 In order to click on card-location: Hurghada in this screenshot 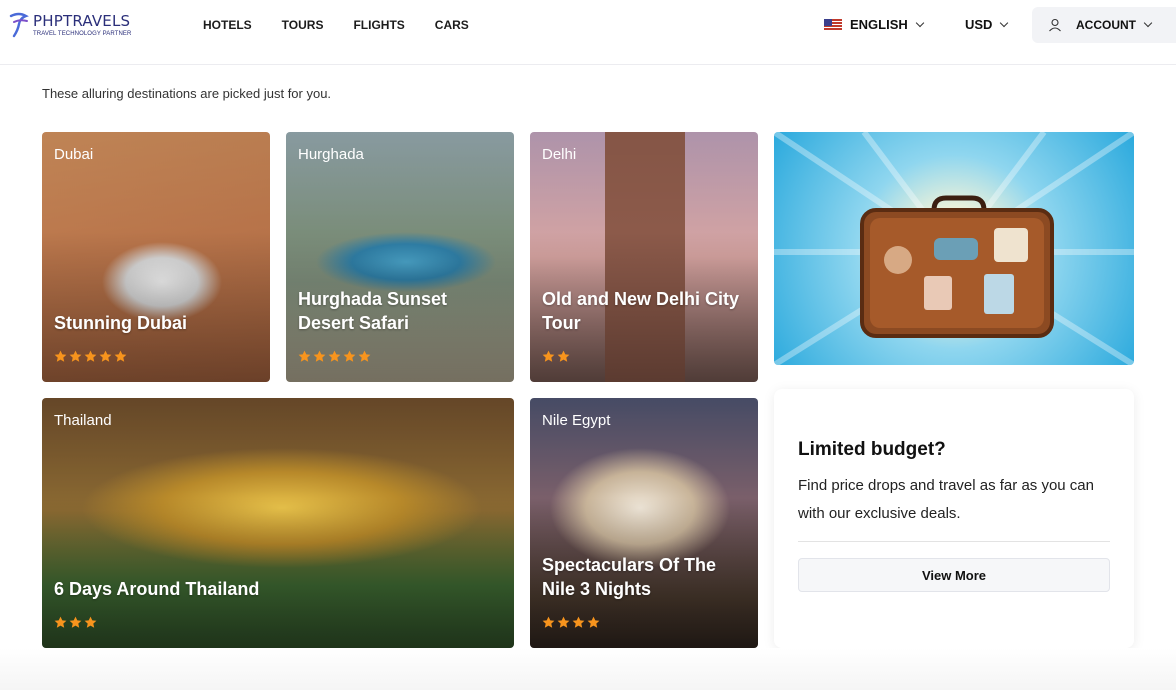, I will do `click(331, 154)`.